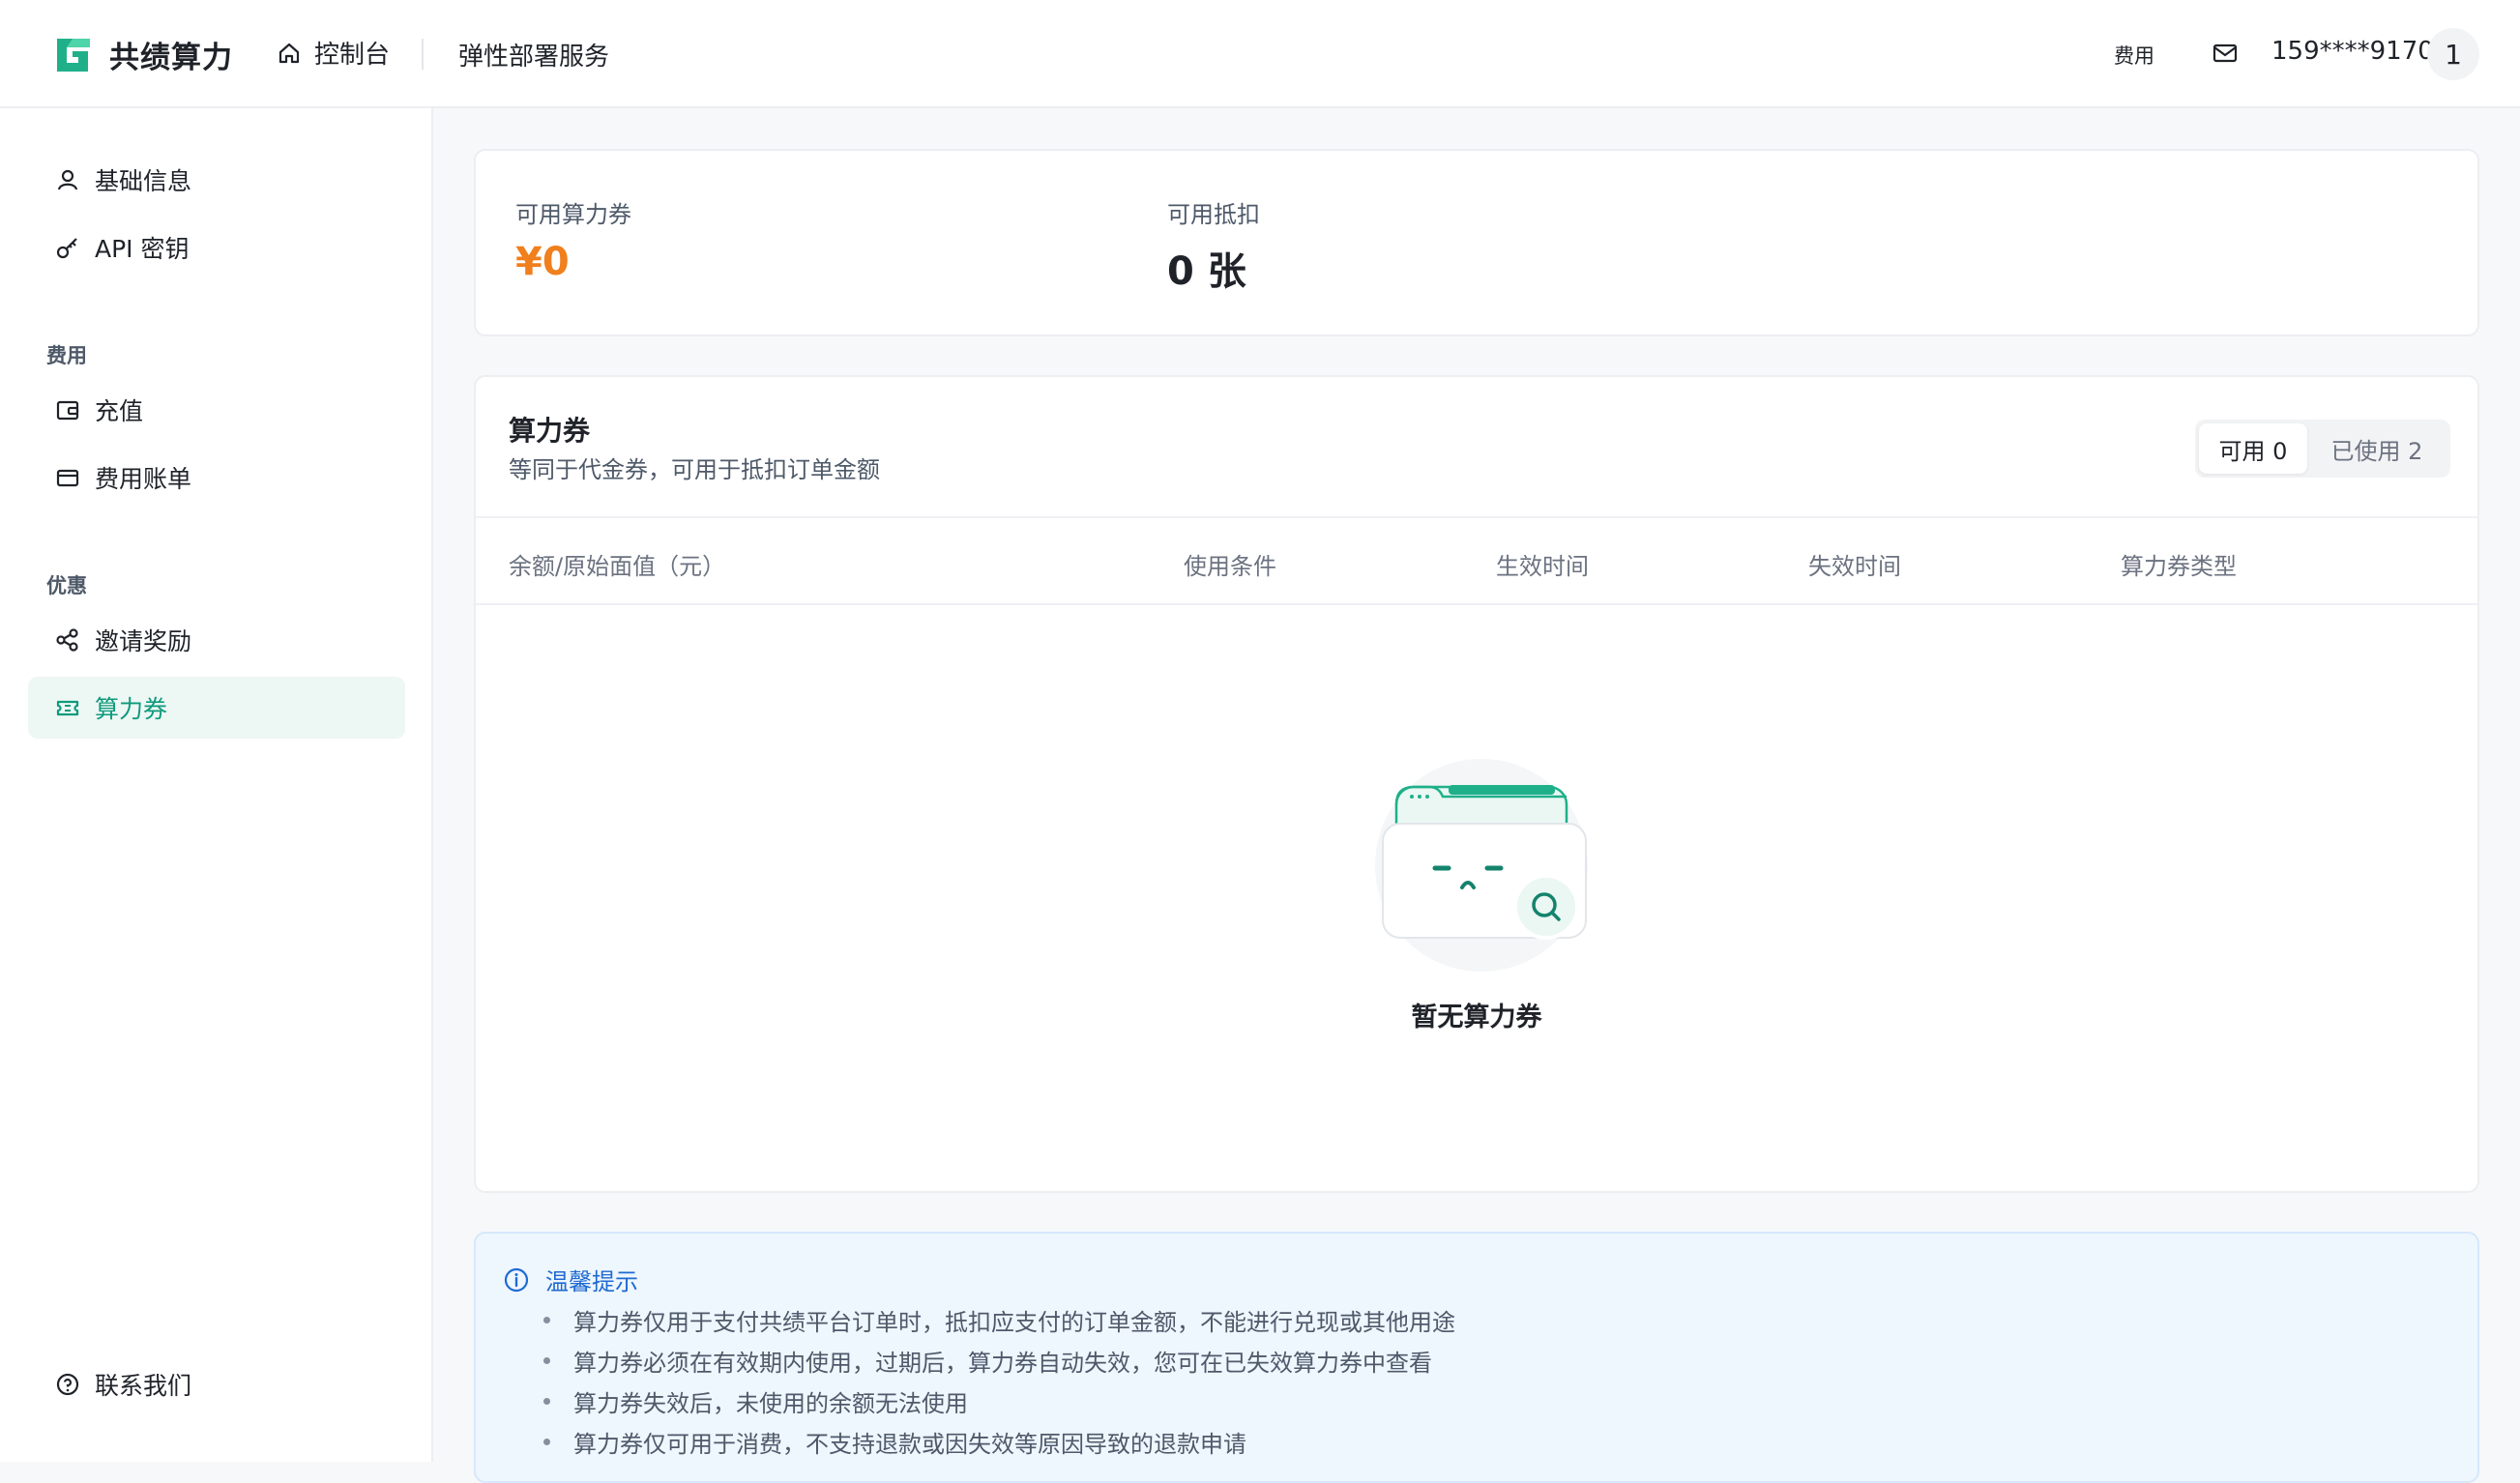 This screenshot has height=1483, width=2520. I want to click on sidebar-item-label: 充值, so click(120, 411).